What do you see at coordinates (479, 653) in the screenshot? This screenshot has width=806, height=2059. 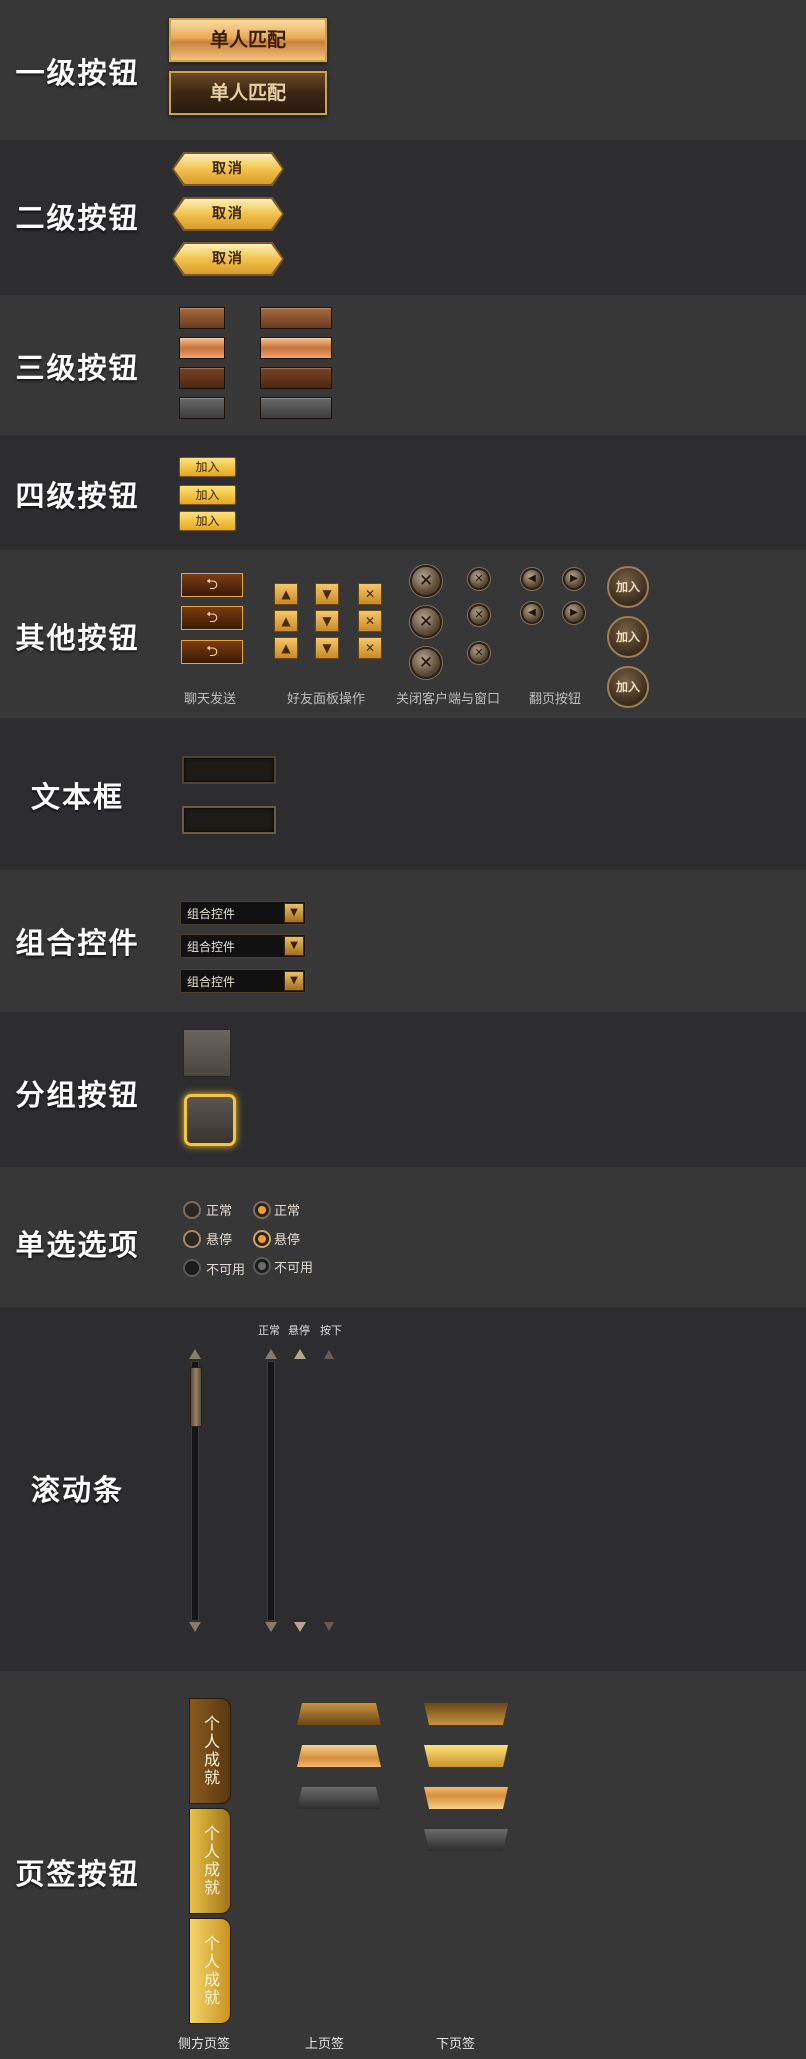 I see `close-window-button-pressed: ✕` at bounding box center [479, 653].